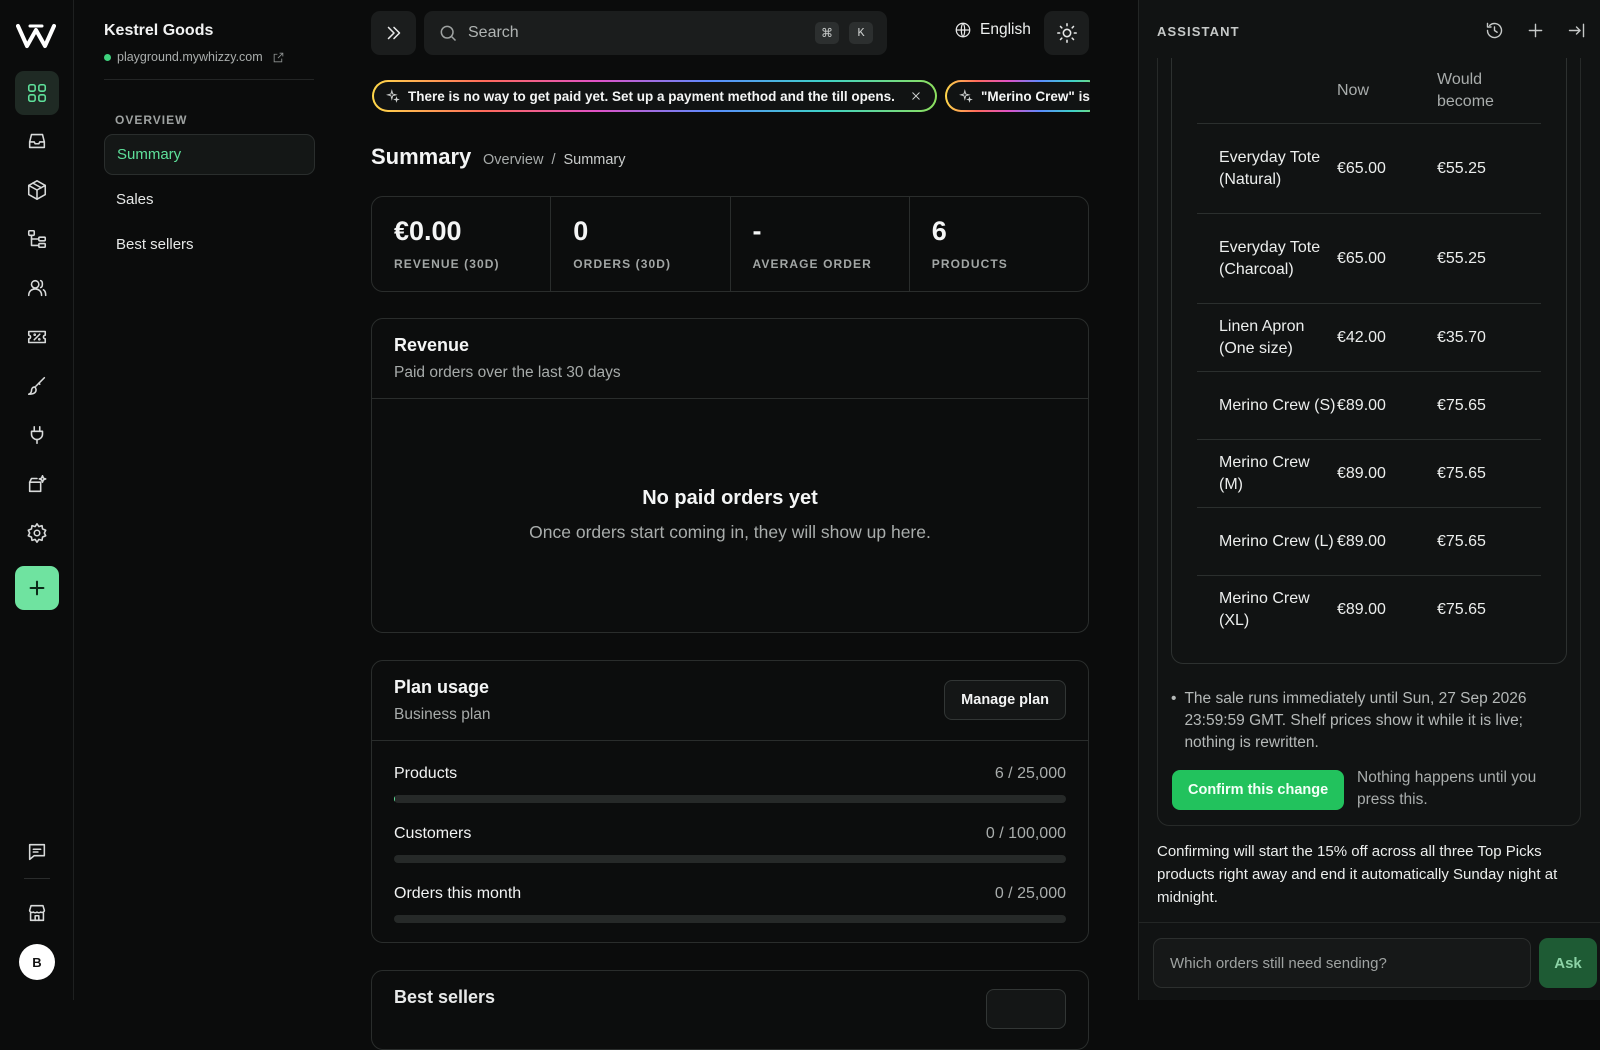 The height and width of the screenshot is (1050, 1600). I want to click on inbox-nav, so click(37, 141).